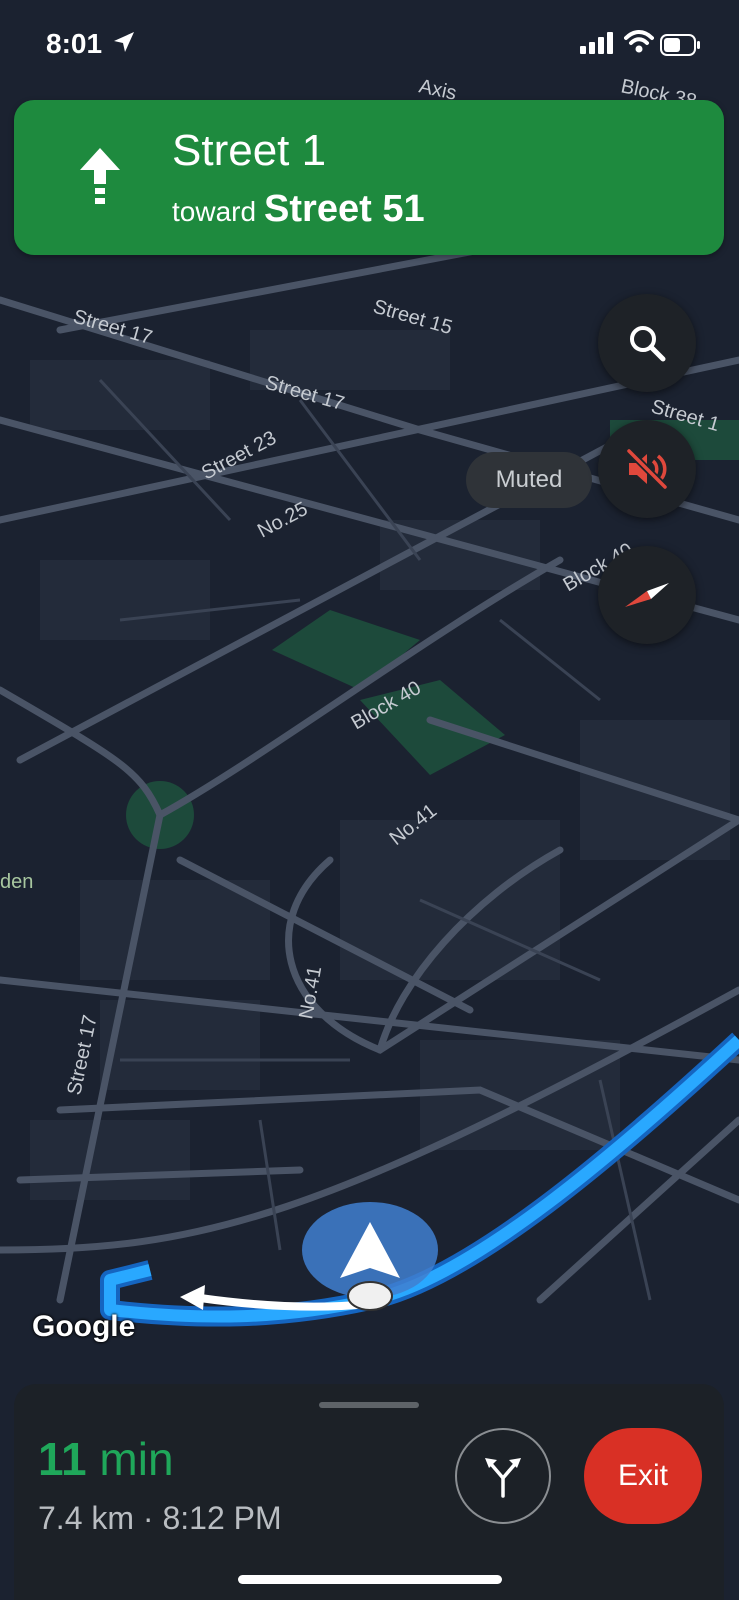 This screenshot has width=739, height=1600. What do you see at coordinates (596, 43) in the screenshot?
I see `cellular-signal-icon` at bounding box center [596, 43].